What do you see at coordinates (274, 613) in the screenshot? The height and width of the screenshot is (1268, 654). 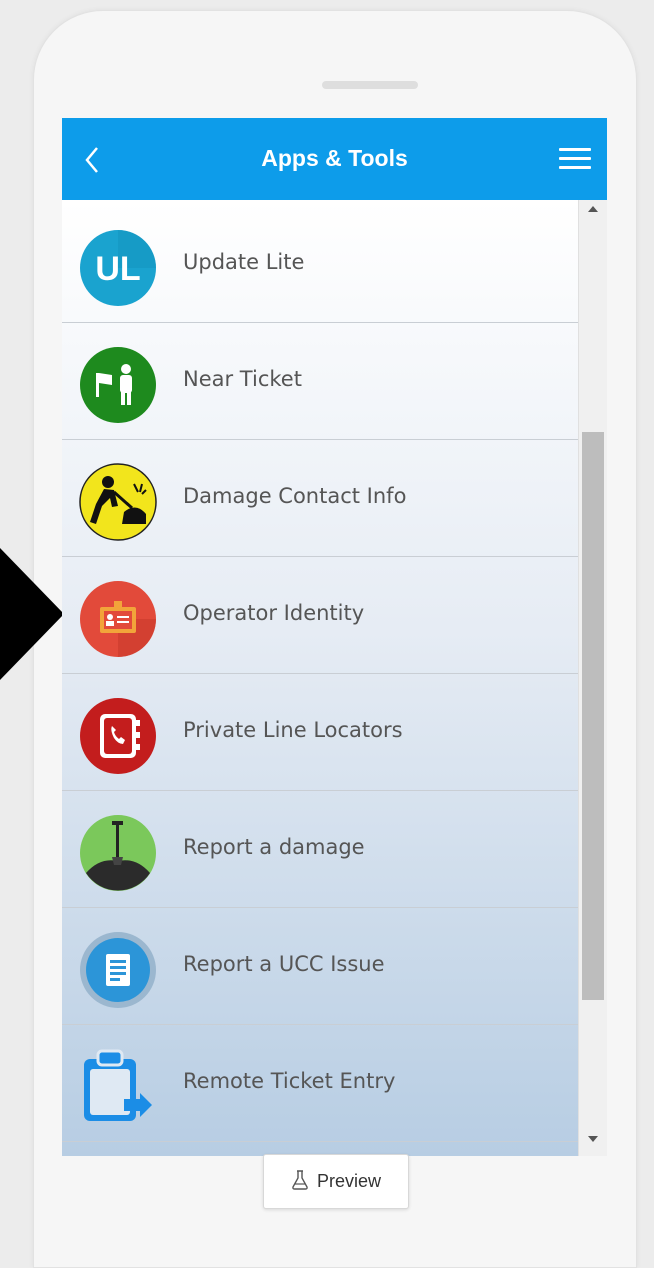 I see `list-item-label: Operator Identity` at bounding box center [274, 613].